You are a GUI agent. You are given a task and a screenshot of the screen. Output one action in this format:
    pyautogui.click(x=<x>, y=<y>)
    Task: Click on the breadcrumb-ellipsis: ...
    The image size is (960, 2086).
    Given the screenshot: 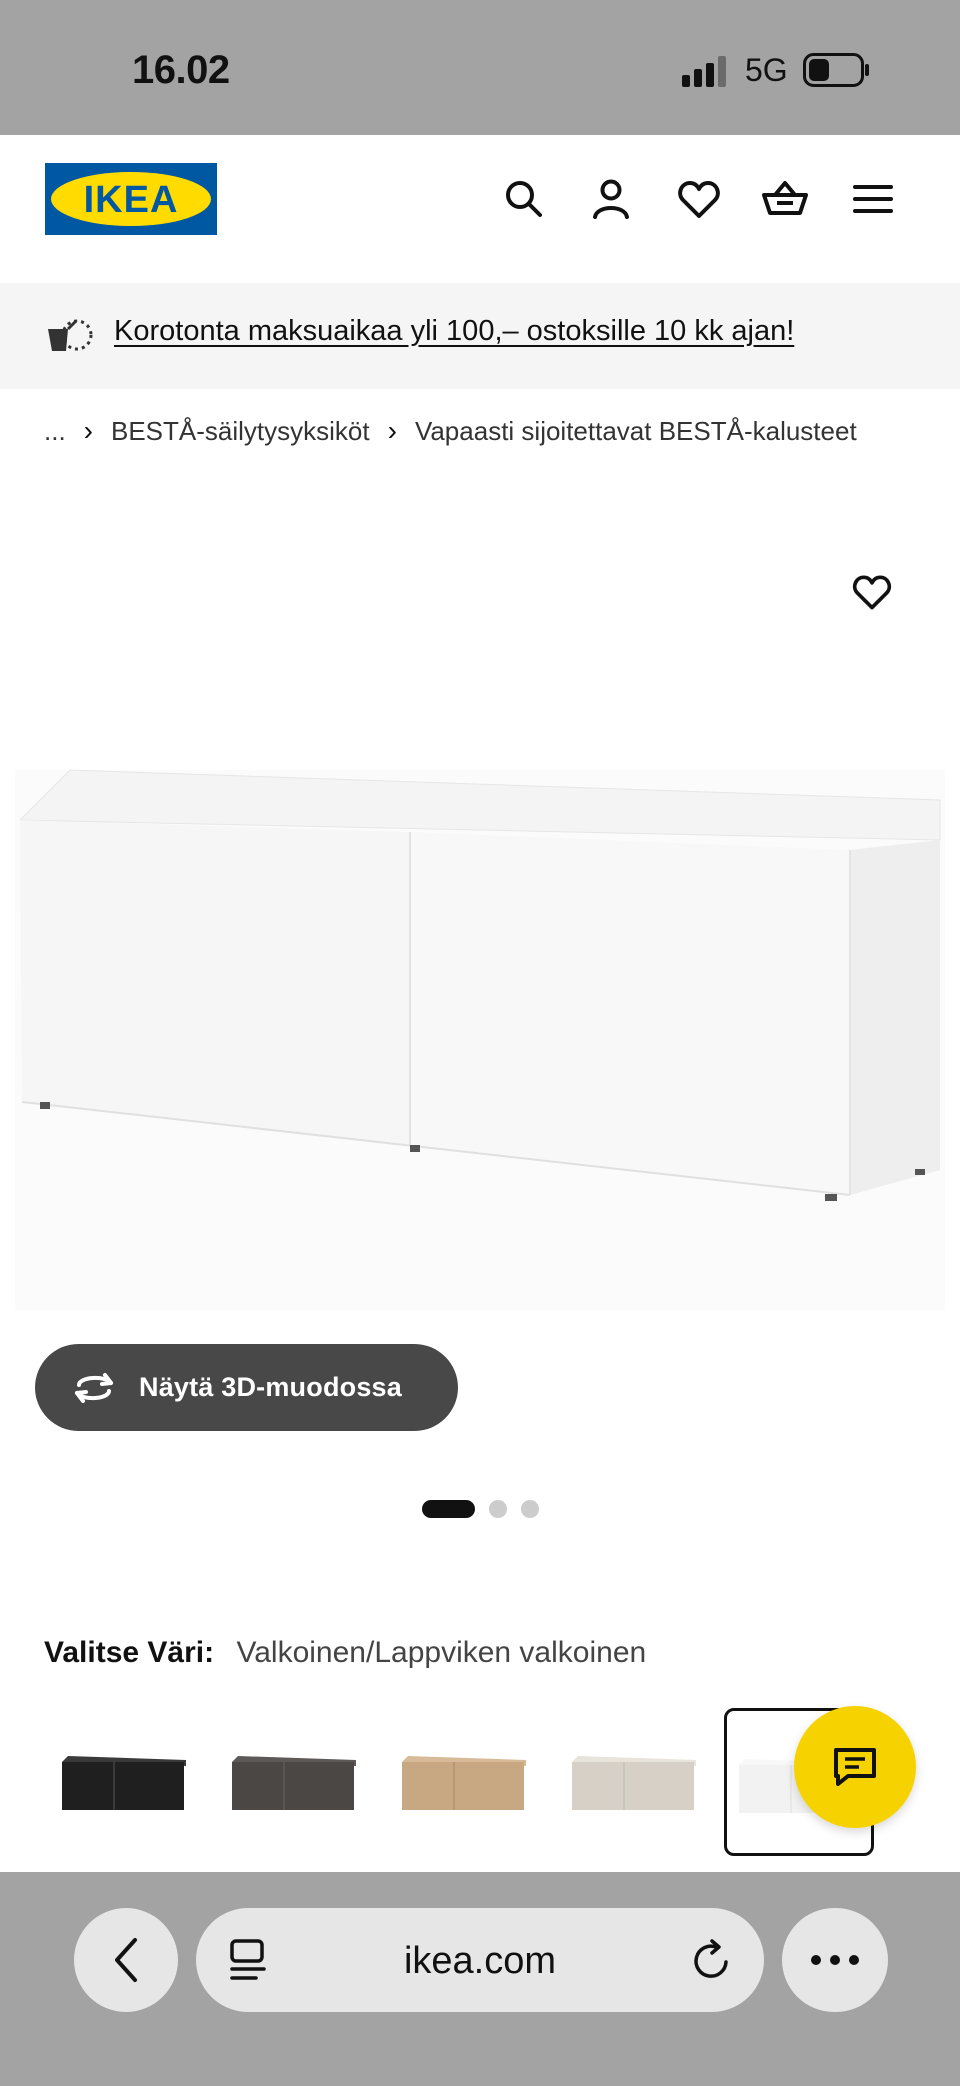 What is the action you would take?
    pyautogui.click(x=55, y=431)
    